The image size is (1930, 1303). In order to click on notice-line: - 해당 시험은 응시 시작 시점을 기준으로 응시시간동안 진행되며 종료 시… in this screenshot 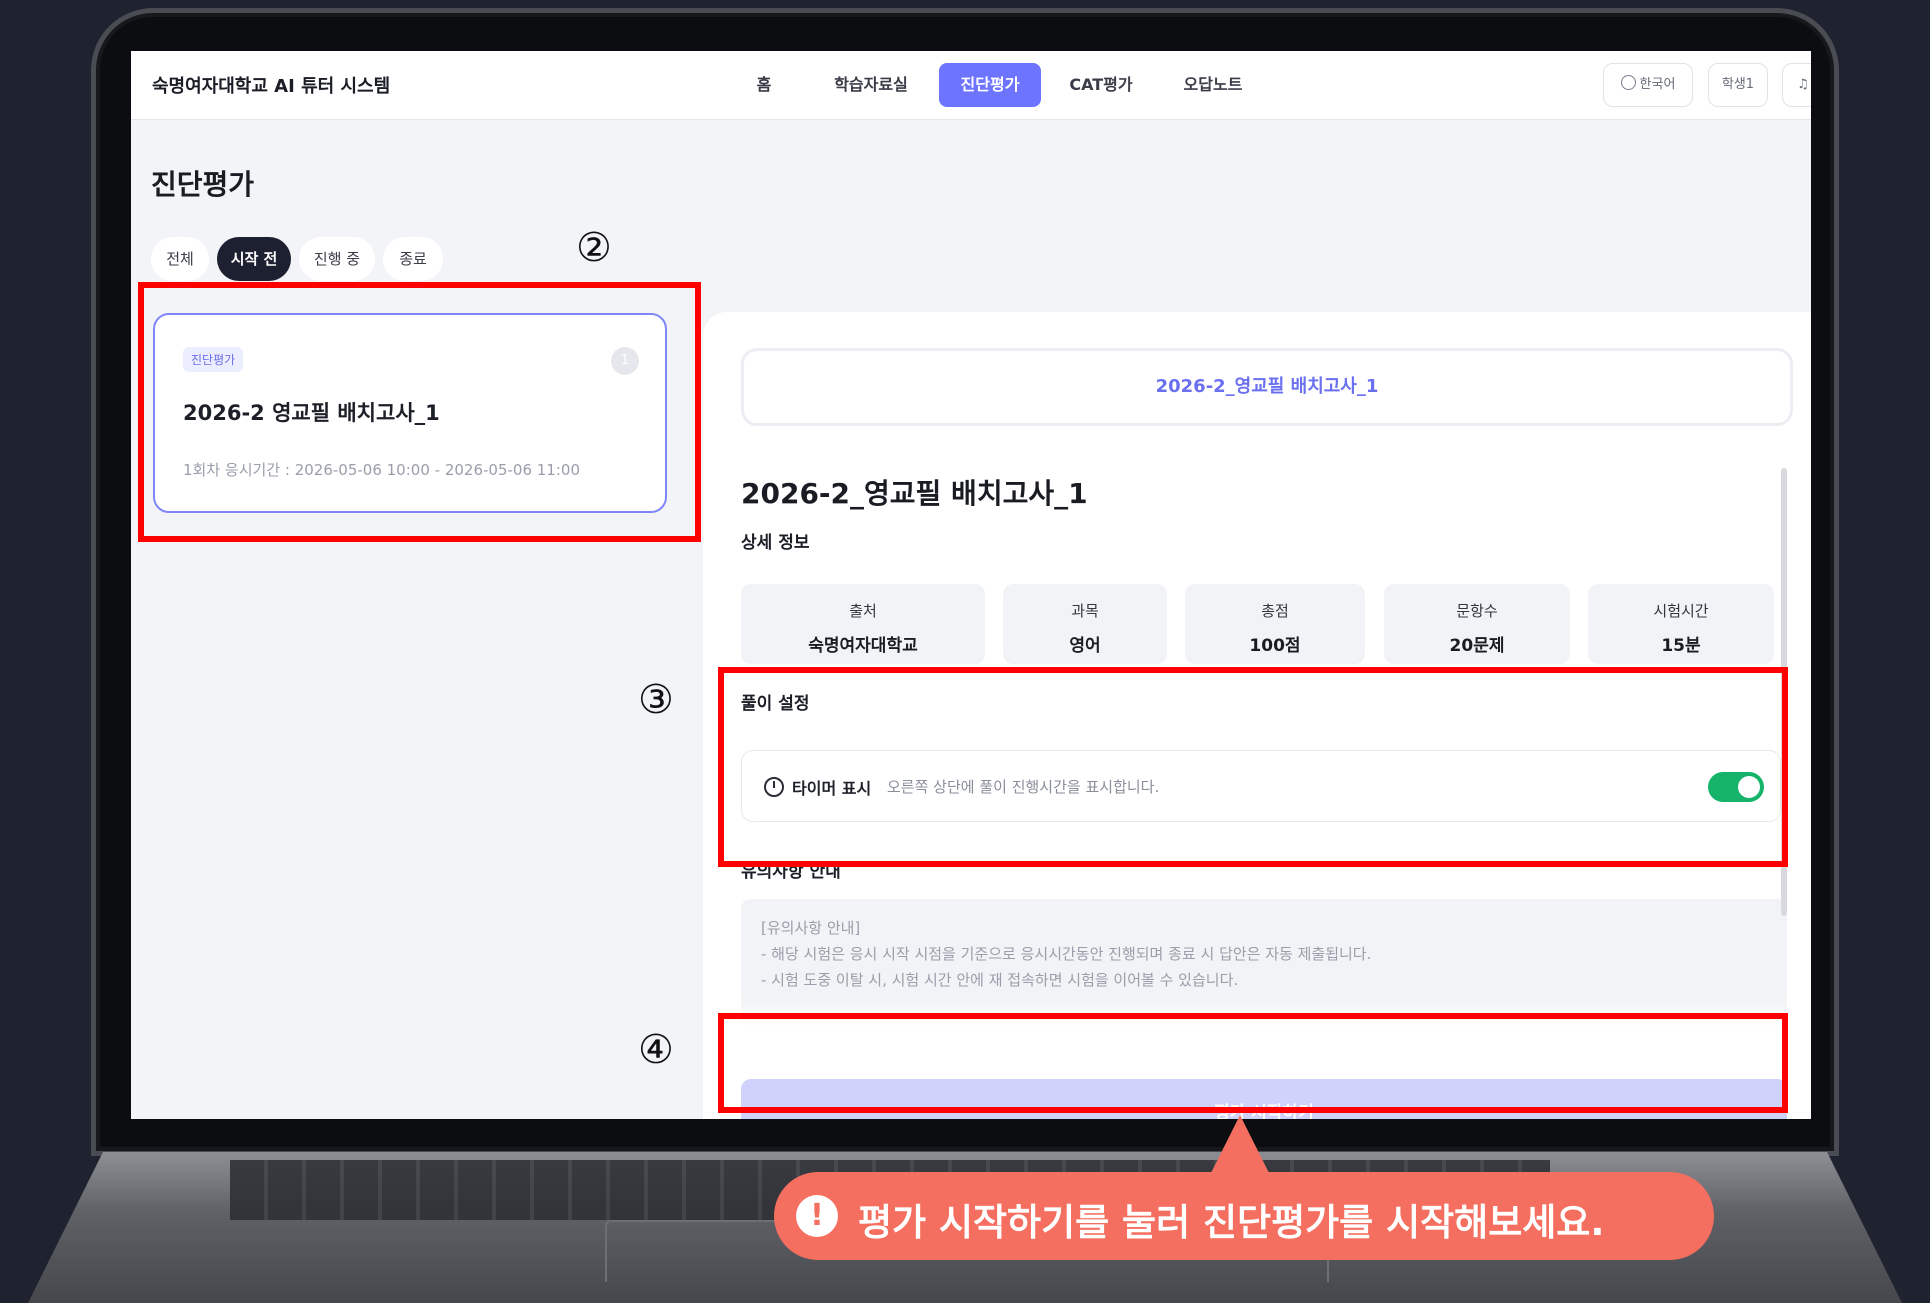, I will do `click(1066, 954)`.